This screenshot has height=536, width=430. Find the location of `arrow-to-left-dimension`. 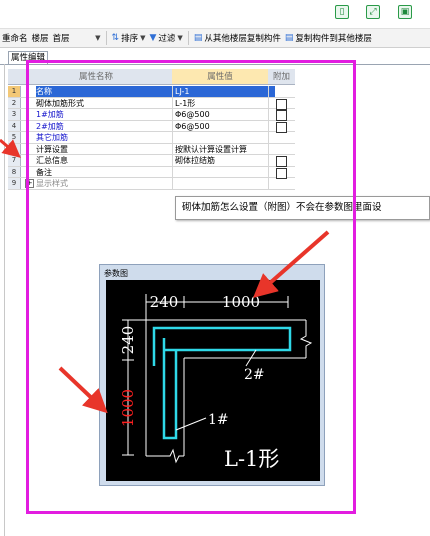

arrow-to-left-dimension is located at coordinates (83, 390).